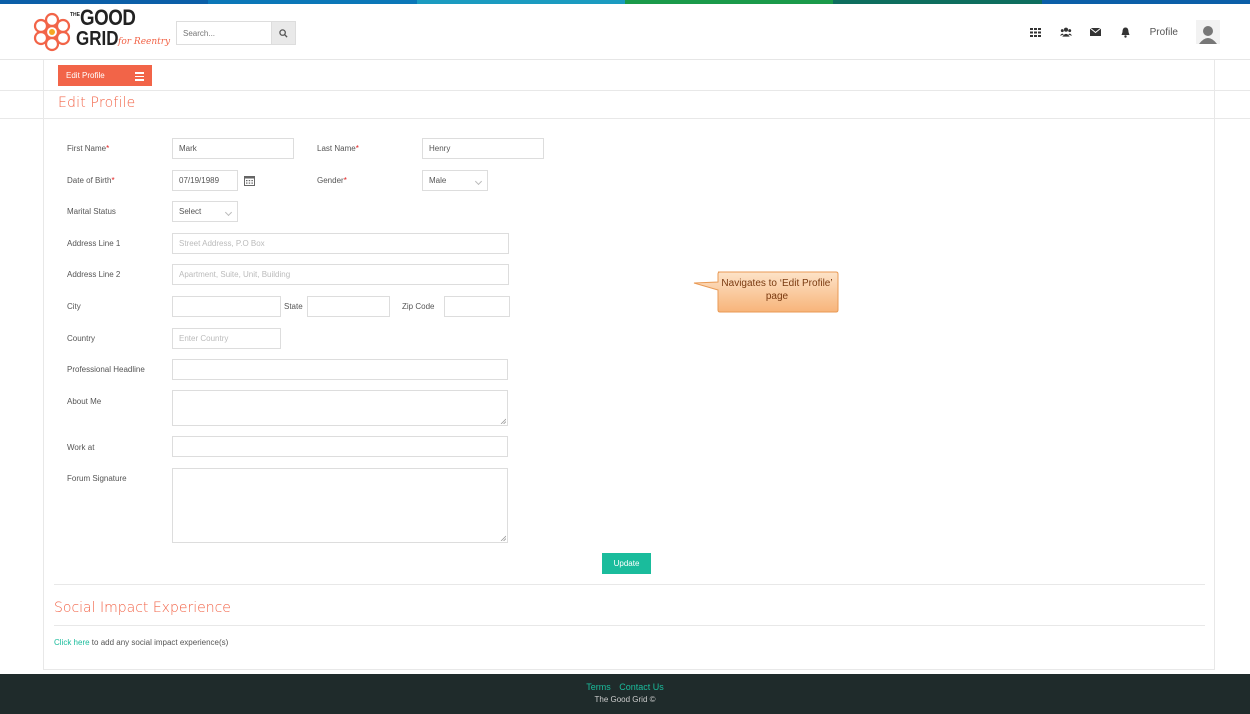 Image resolution: width=1250 pixels, height=714 pixels. Describe the element at coordinates (94, 274) in the screenshot. I see `address-line2-label: Address Line 2` at that location.